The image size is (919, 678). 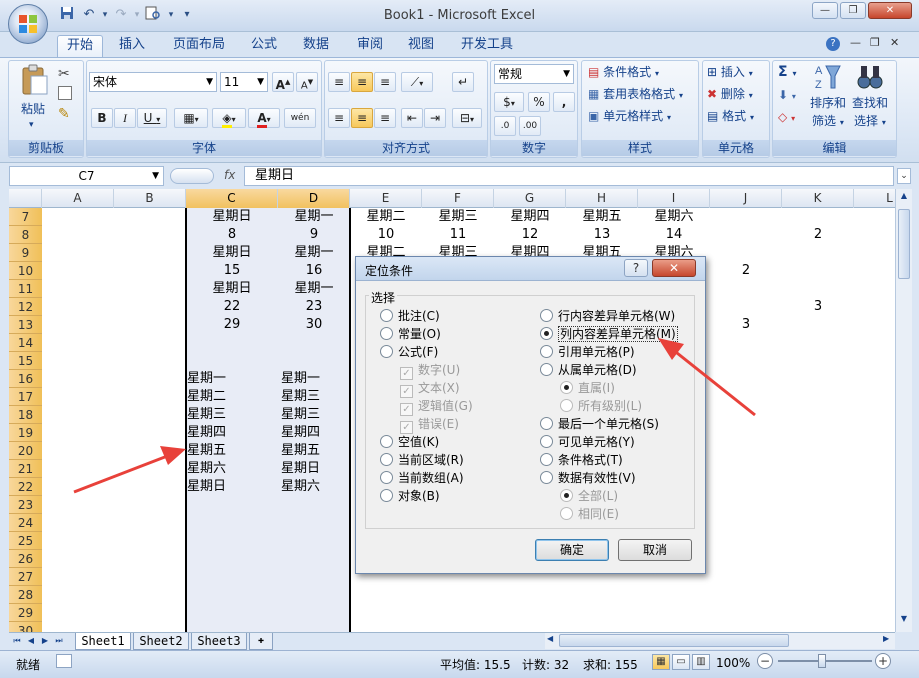 What do you see at coordinates (818, 235) in the screenshot?
I see `cell-k8: 2` at bounding box center [818, 235].